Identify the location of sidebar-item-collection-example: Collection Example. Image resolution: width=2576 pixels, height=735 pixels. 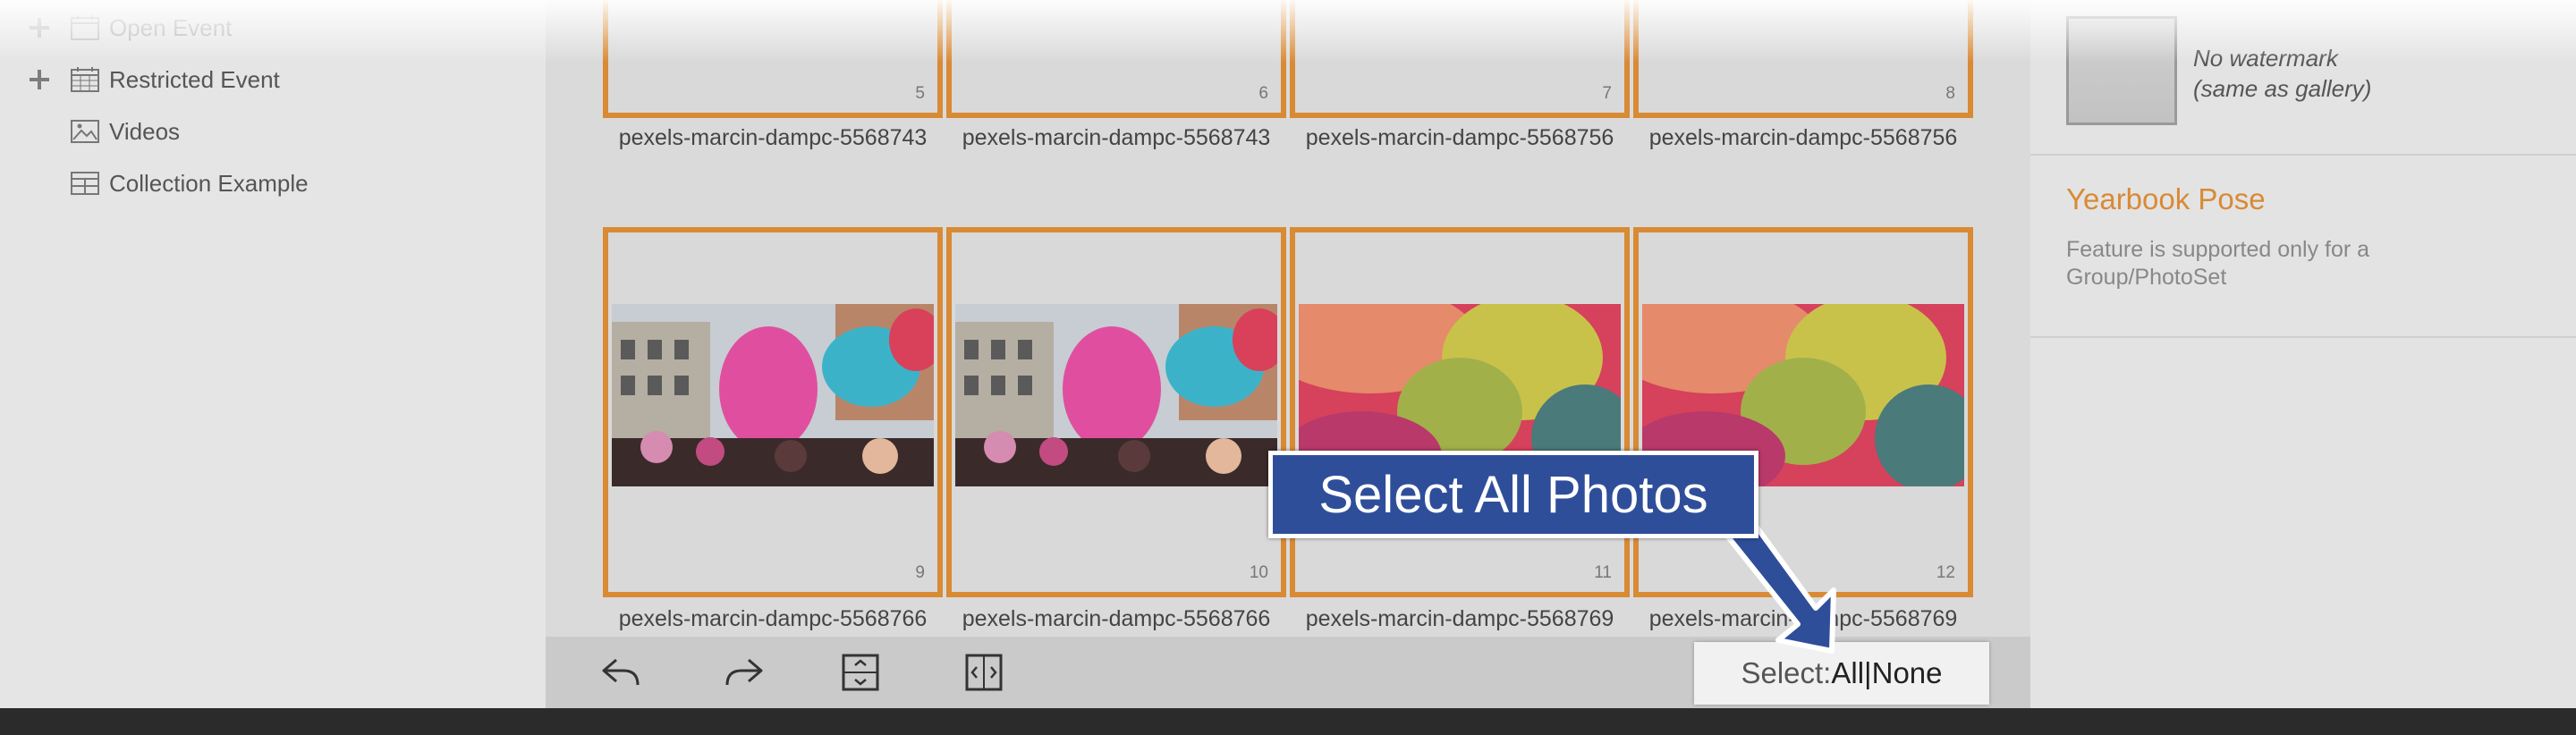
(168, 183).